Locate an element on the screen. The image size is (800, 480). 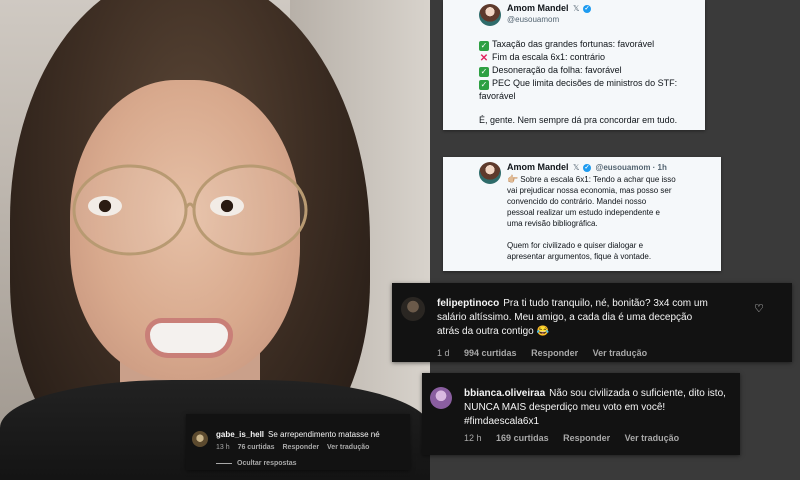
comment-username: bbianca.oliveiraa is located at coordinates (504, 393).